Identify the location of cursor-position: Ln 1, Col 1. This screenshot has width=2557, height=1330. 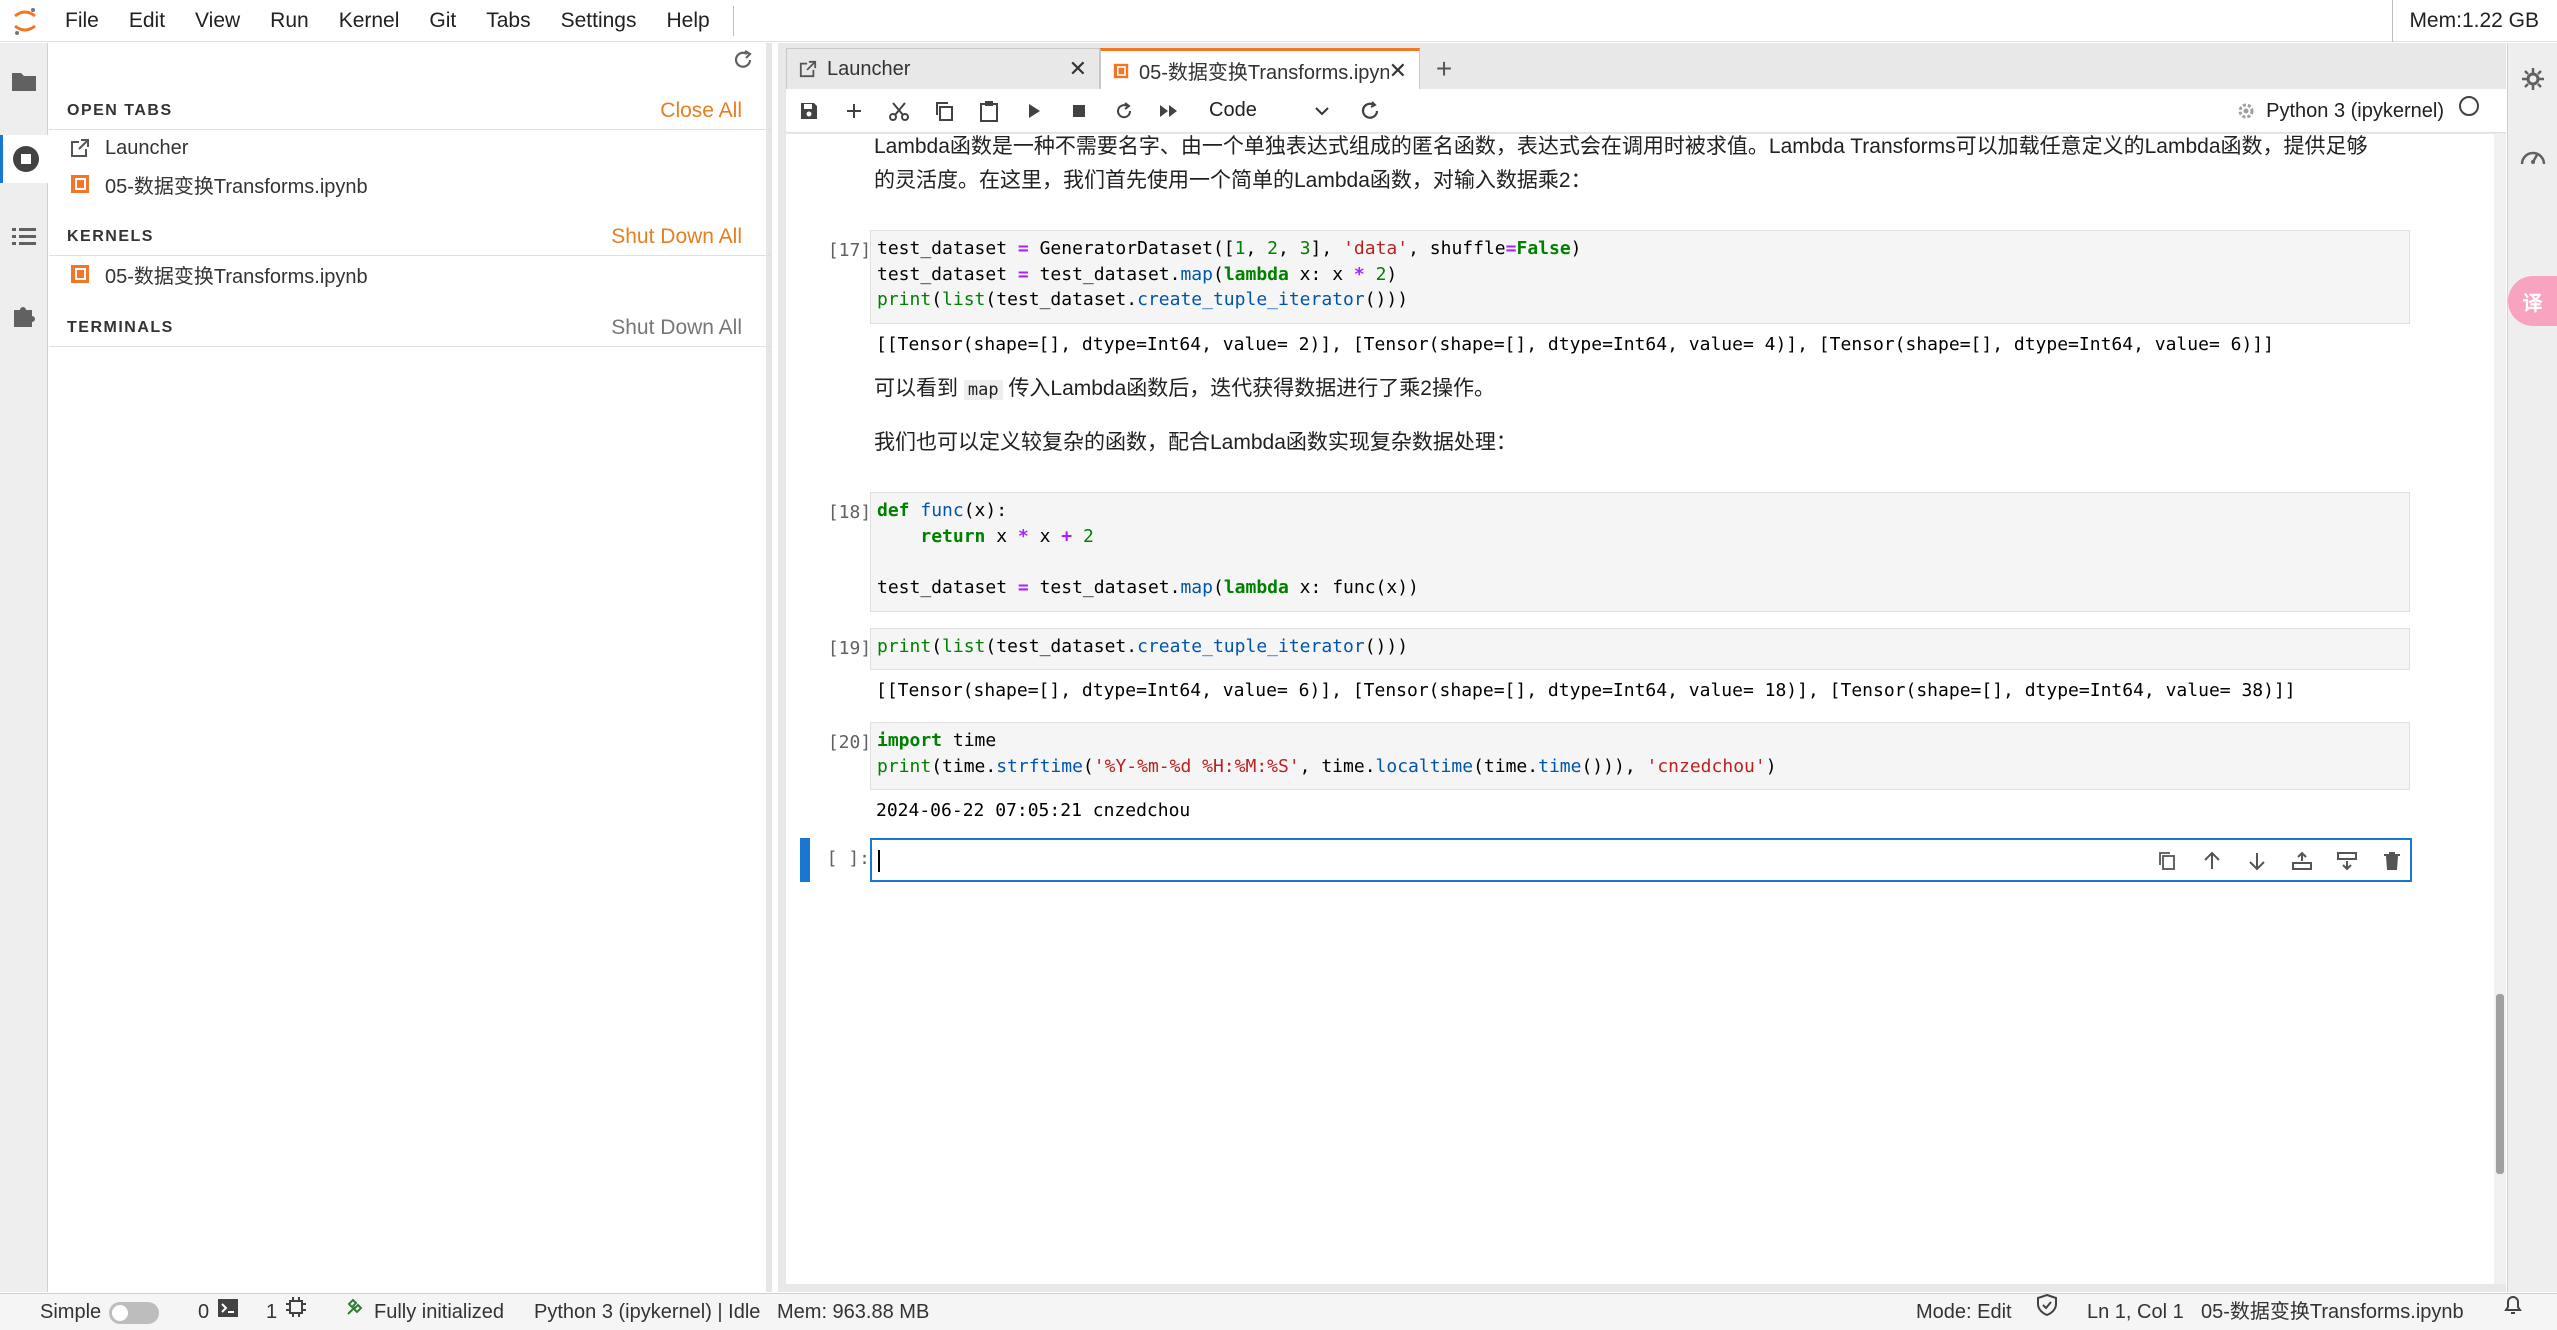
(2135, 1312).